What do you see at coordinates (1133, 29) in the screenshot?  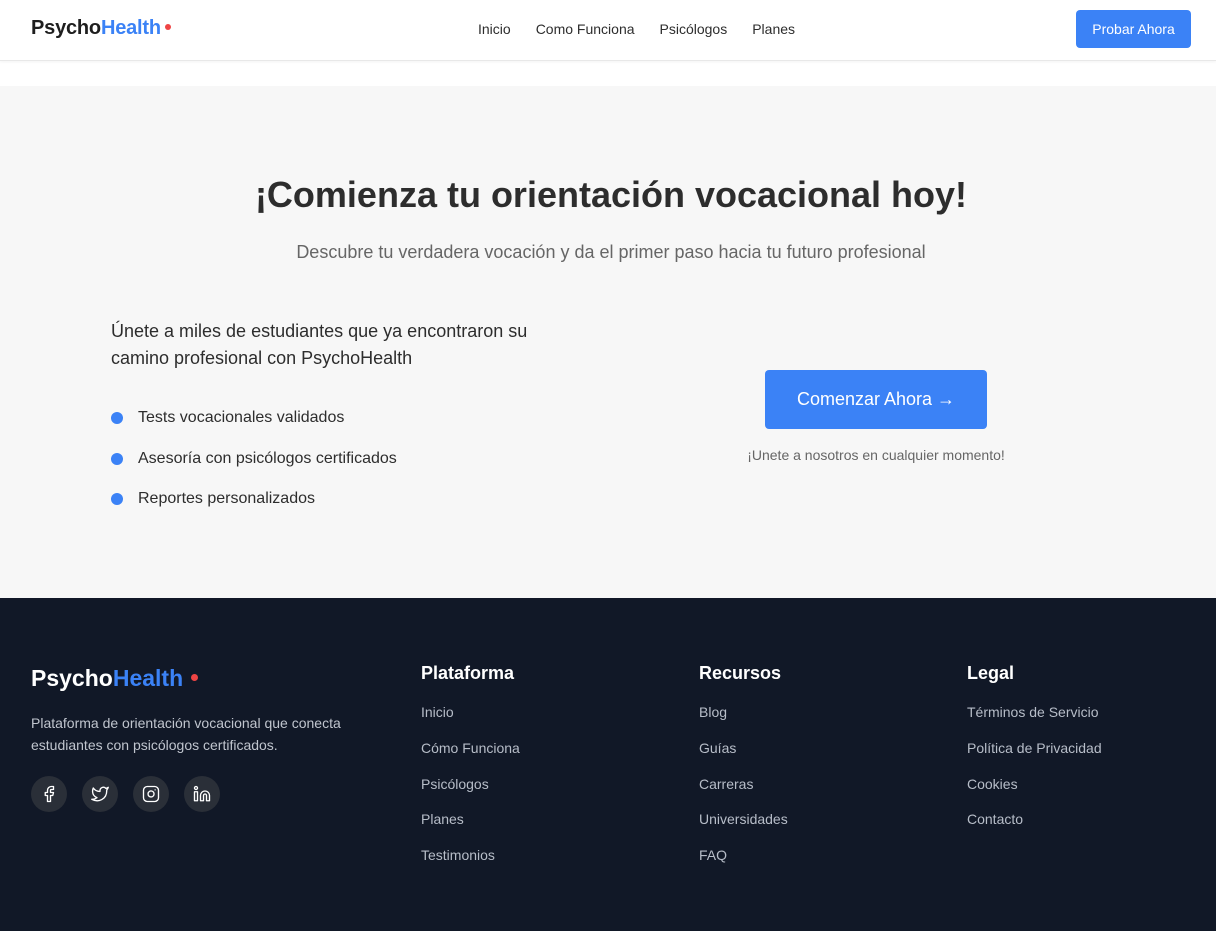 I see `try-now-button: Probar Ahora` at bounding box center [1133, 29].